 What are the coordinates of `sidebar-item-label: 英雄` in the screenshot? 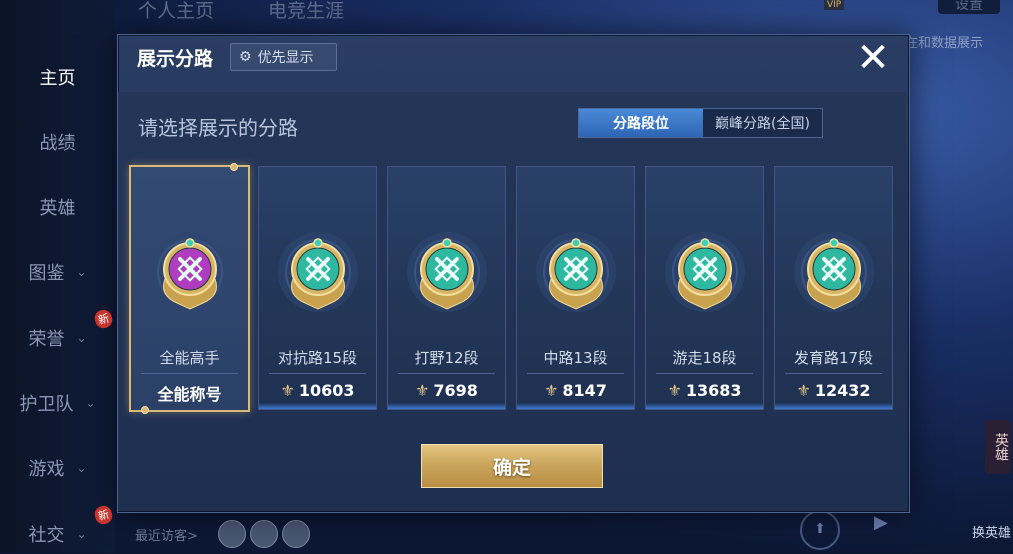 It's located at (57, 208).